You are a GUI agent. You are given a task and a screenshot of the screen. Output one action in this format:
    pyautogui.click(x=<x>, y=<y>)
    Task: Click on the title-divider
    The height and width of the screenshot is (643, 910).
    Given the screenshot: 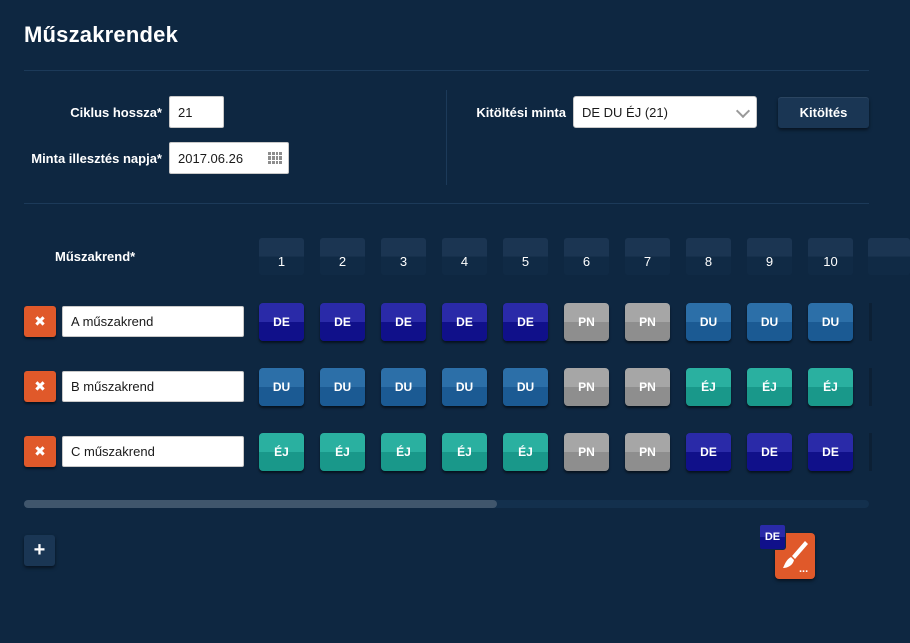 What is the action you would take?
    pyautogui.click(x=446, y=70)
    